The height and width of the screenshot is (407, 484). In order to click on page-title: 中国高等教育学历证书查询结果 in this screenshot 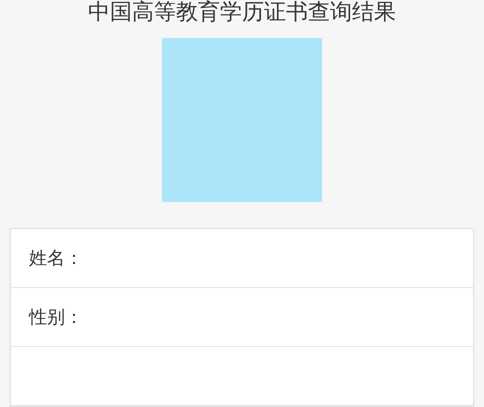, I will do `click(242, 13)`.